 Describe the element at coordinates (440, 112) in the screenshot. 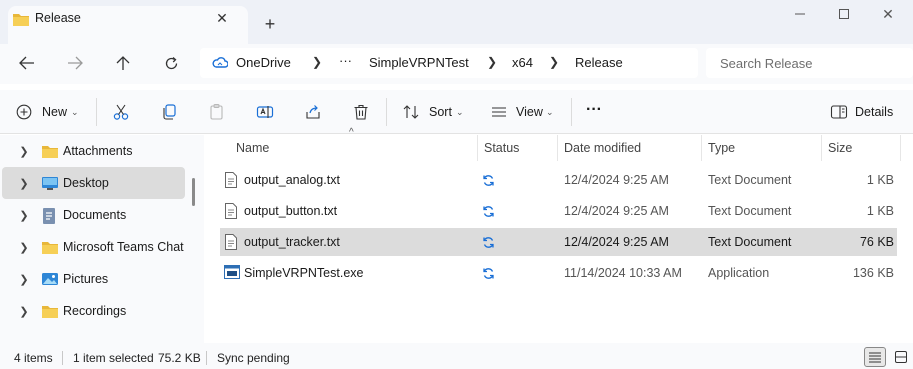

I see `sort-button: Sort` at that location.